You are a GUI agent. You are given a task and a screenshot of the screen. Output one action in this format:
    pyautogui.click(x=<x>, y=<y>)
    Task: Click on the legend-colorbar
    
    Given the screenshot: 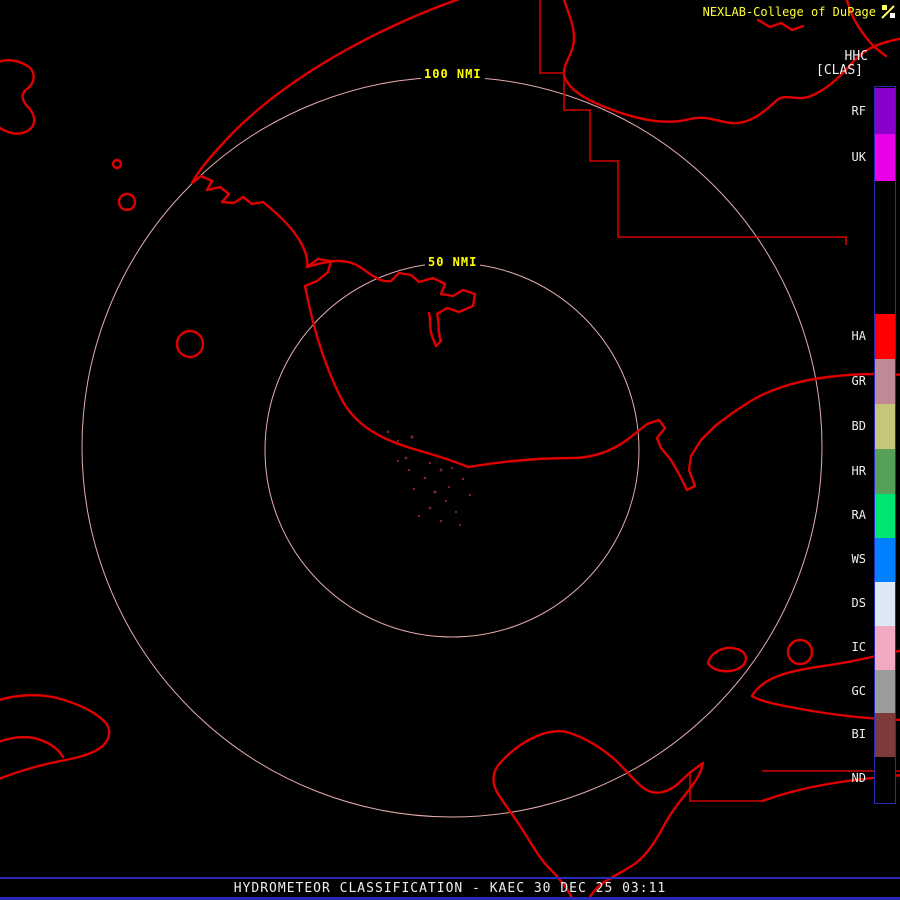 What is the action you would take?
    pyautogui.click(x=885, y=445)
    